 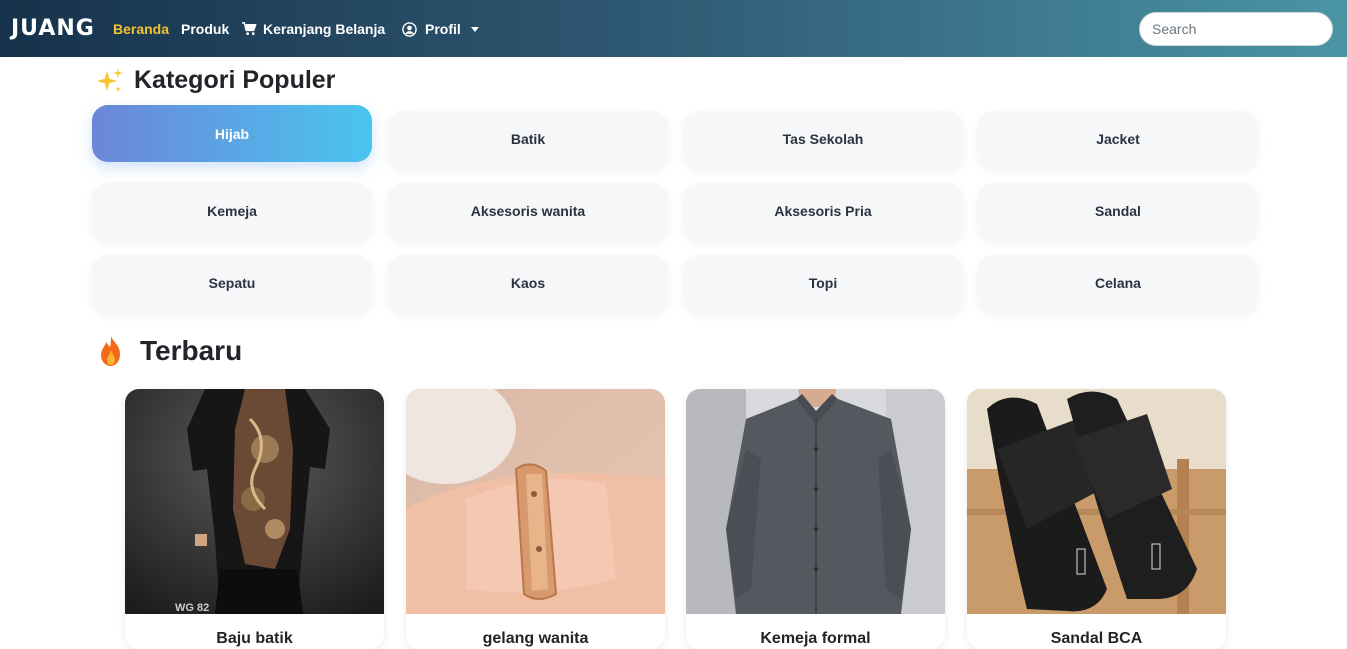 I want to click on category-hijab: Hijab, so click(x=232, y=133).